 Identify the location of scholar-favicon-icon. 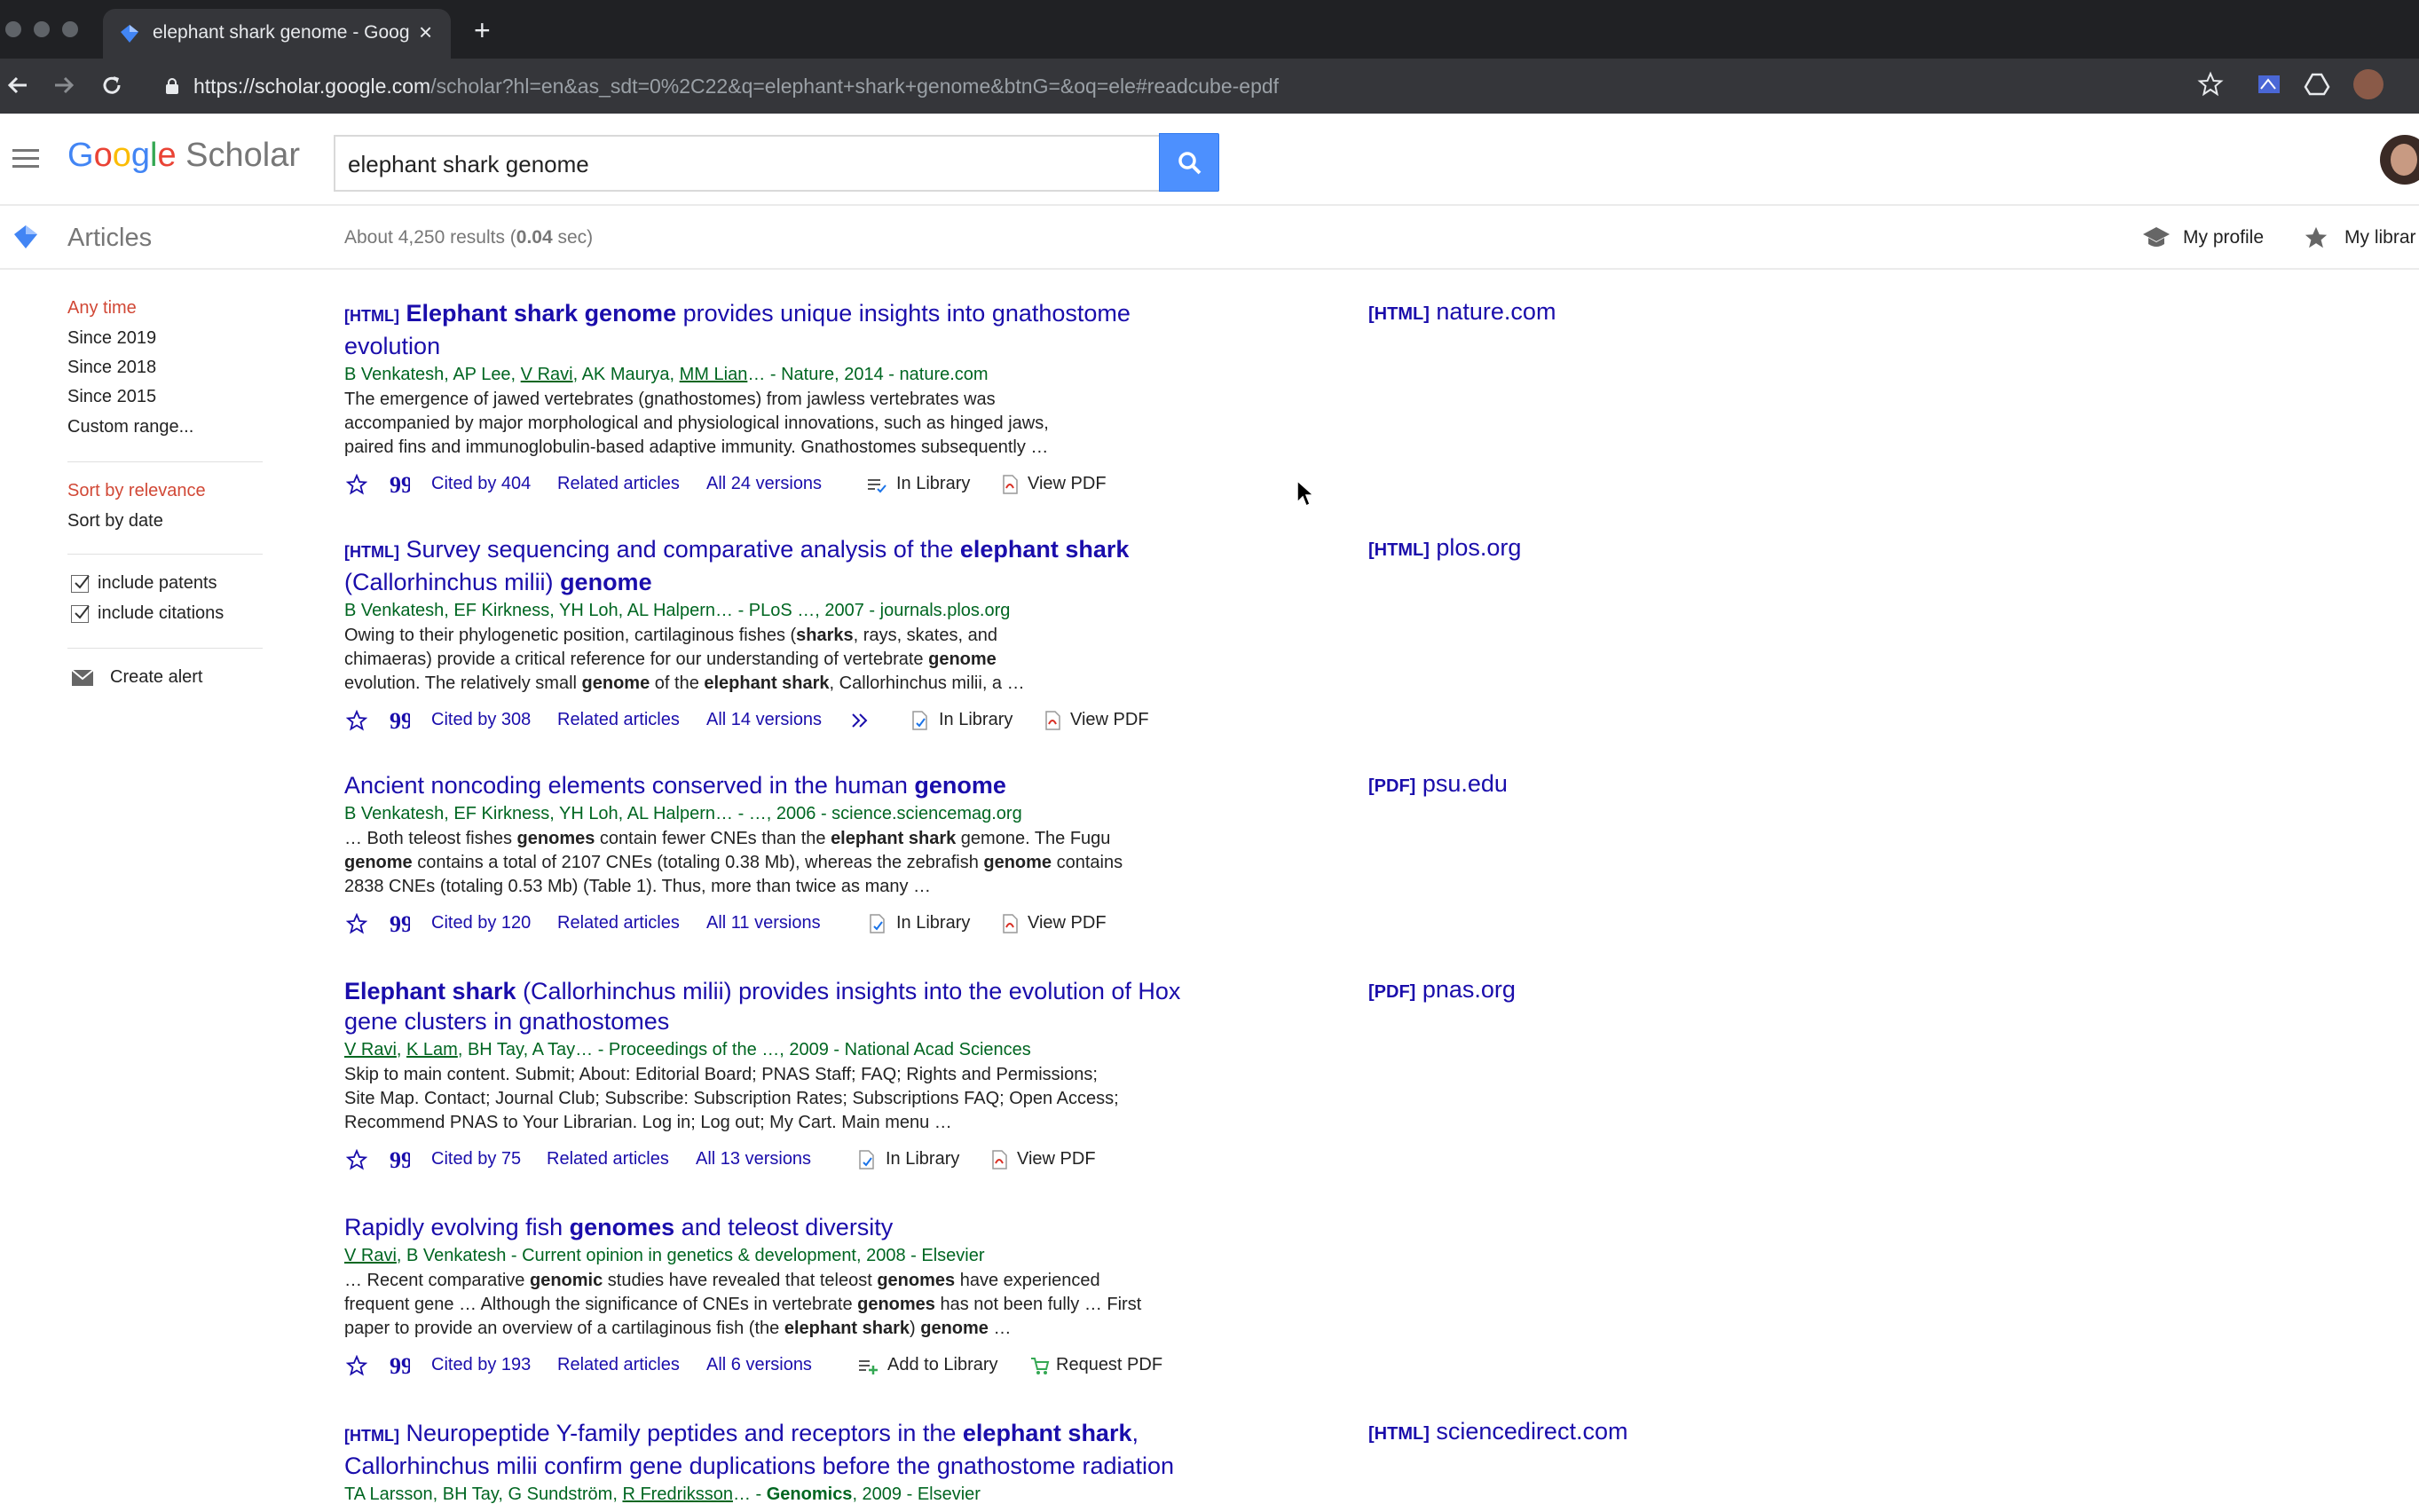
(129, 34).